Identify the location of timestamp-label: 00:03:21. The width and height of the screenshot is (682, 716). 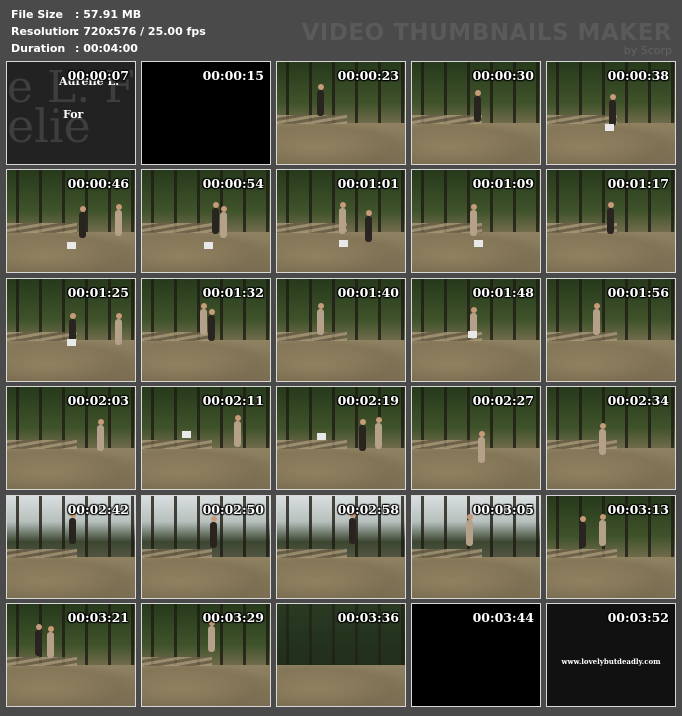
(98, 617).